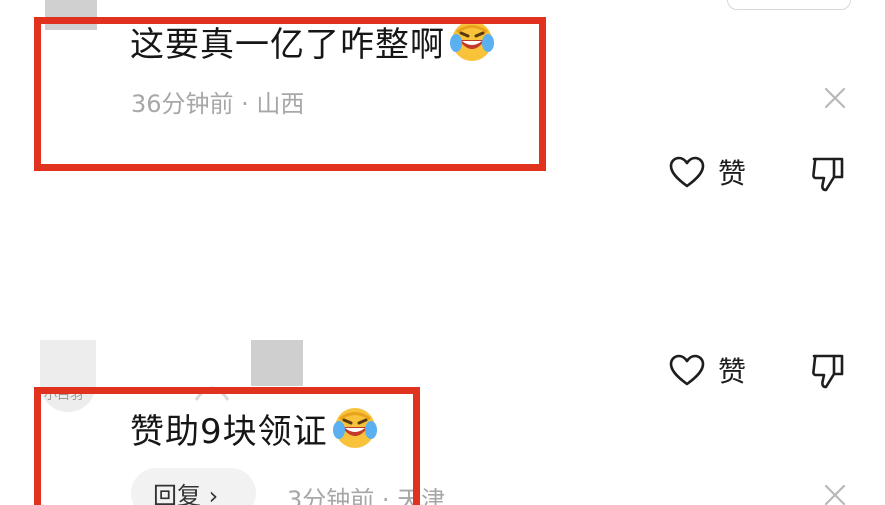 The image size is (885, 505). What do you see at coordinates (789, 5) in the screenshot?
I see `top-action-button` at bounding box center [789, 5].